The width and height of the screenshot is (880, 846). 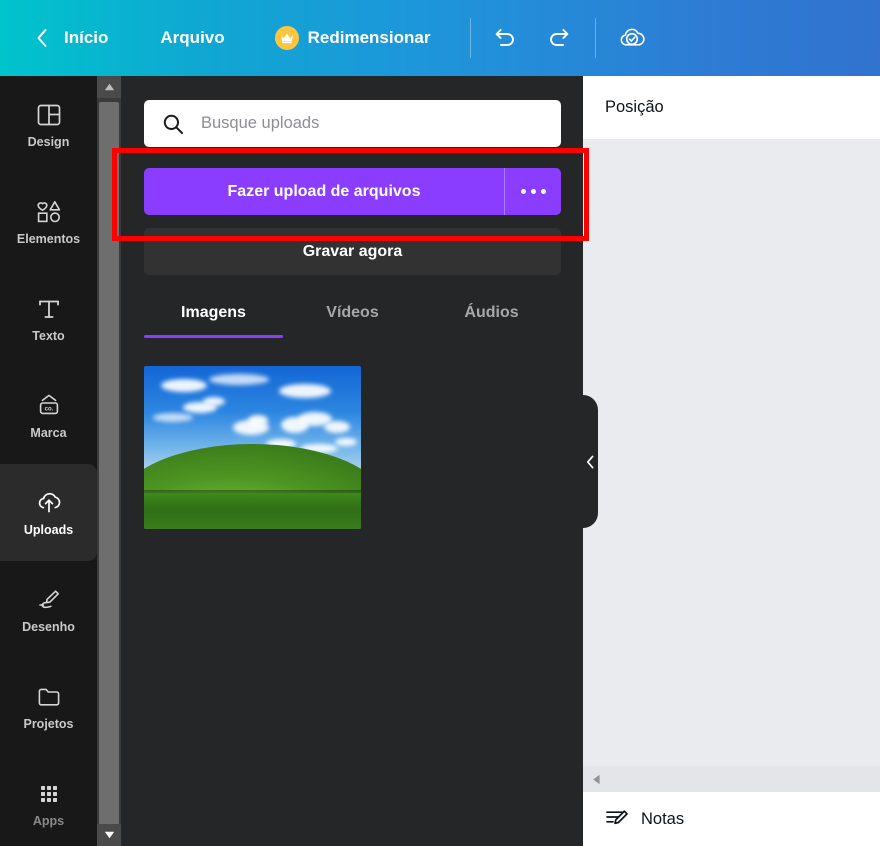 I want to click on uploaded-image-thumbnail, so click(x=252, y=447).